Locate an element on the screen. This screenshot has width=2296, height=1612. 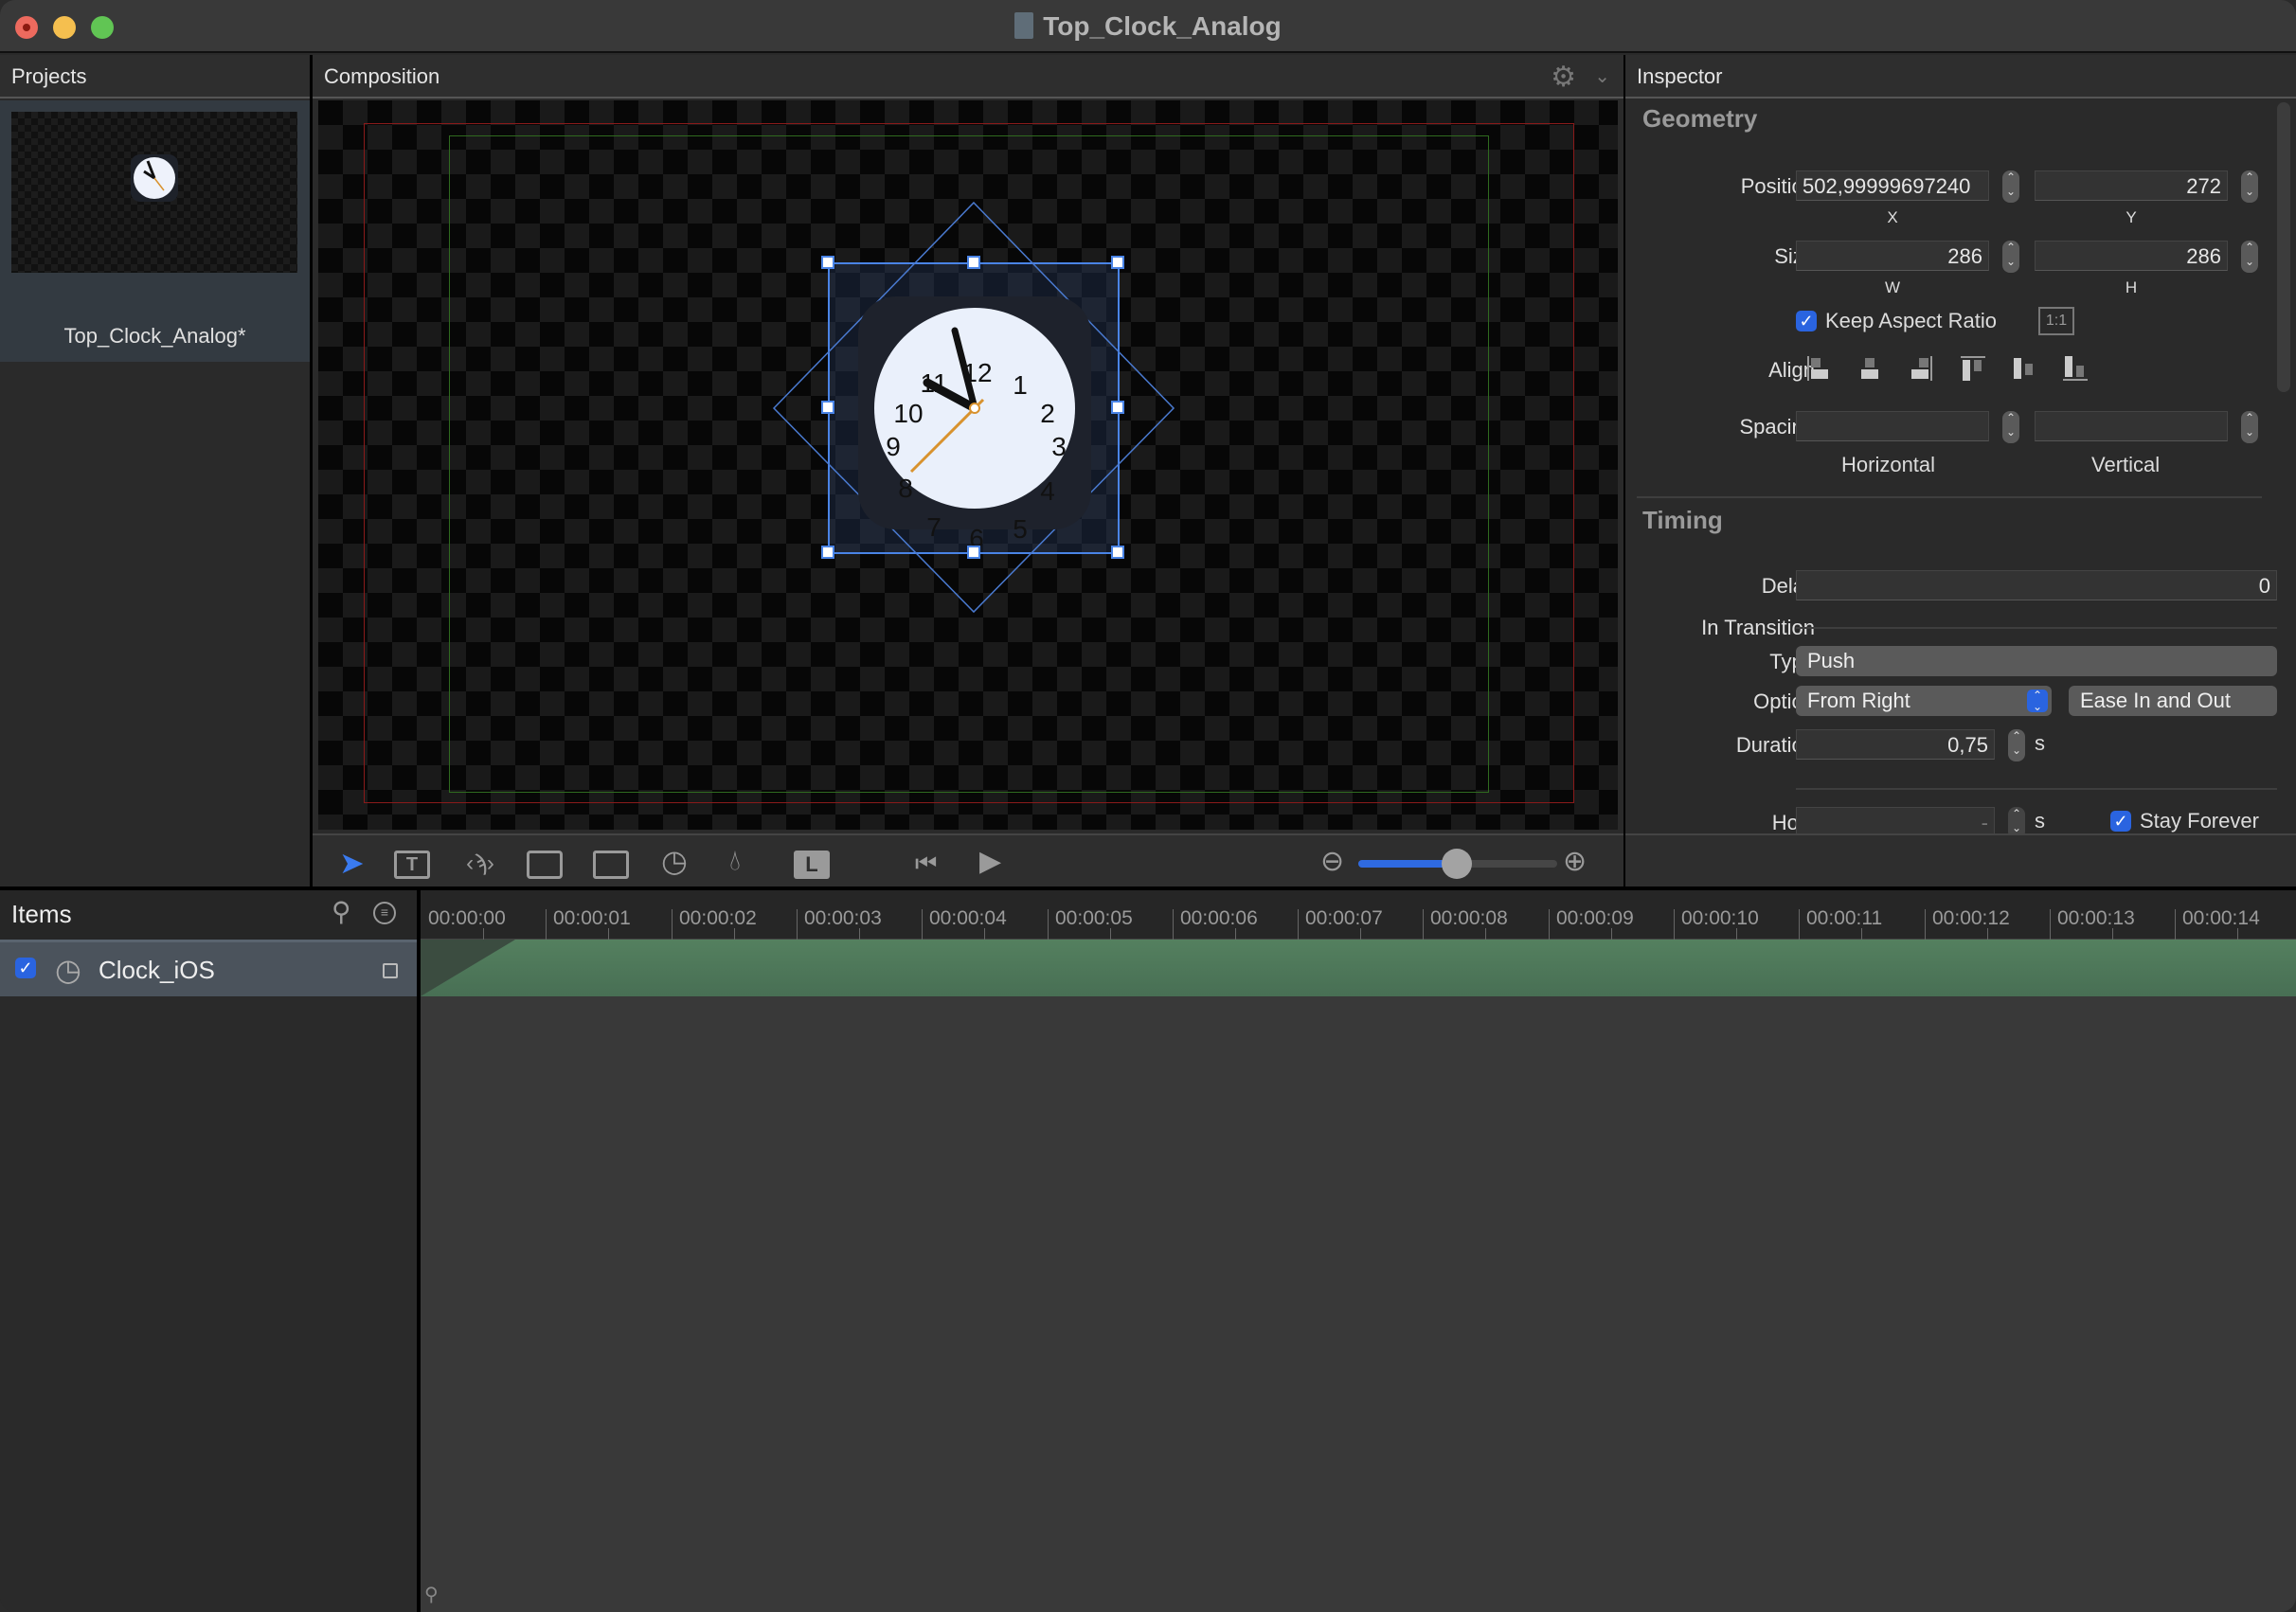
stay-forever-checkbox: ✓ is located at coordinates (2120, 821).